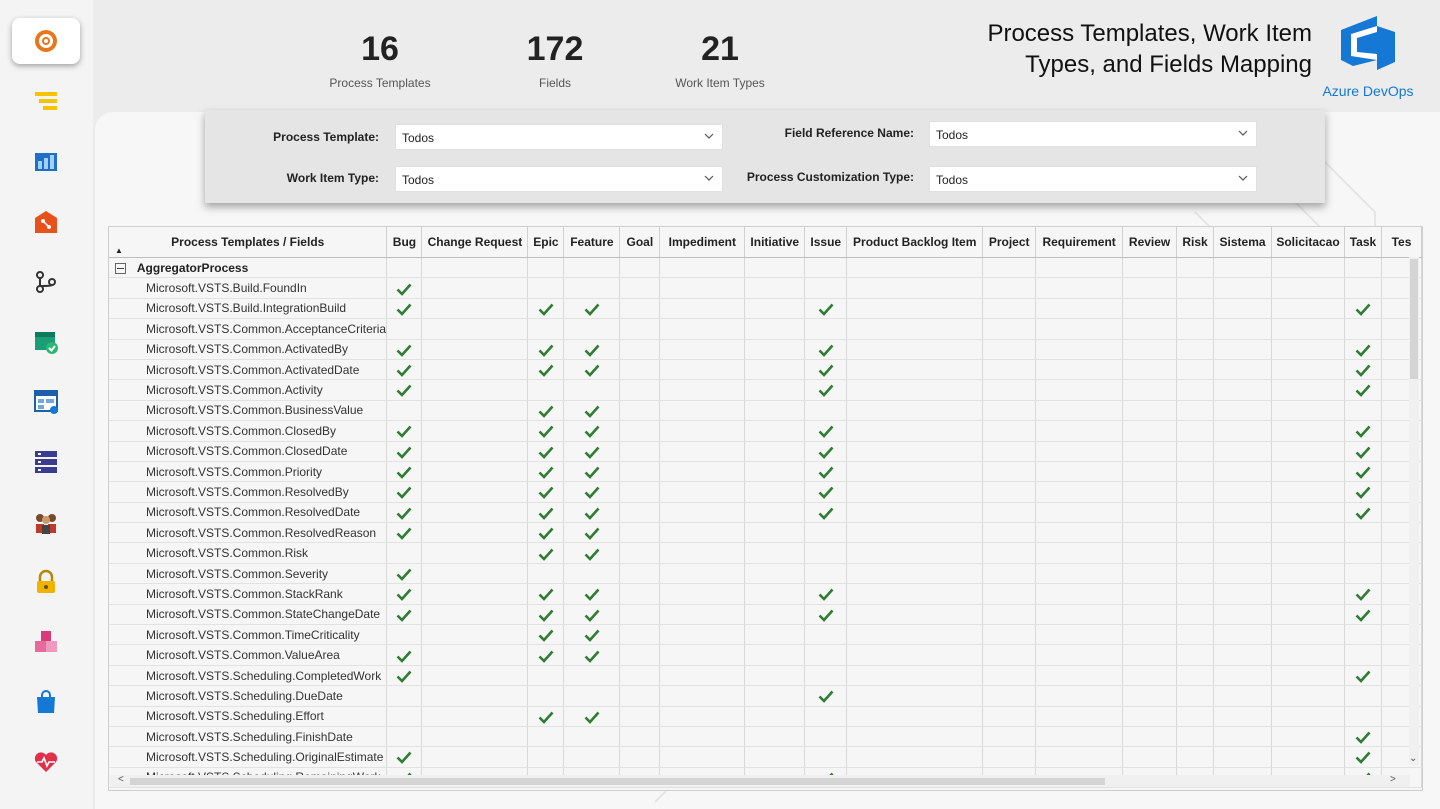 This screenshot has height=809, width=1440. Describe the element at coordinates (1413, 758) in the screenshot. I see `scroll-down-arrow-icon: ⌄` at that location.